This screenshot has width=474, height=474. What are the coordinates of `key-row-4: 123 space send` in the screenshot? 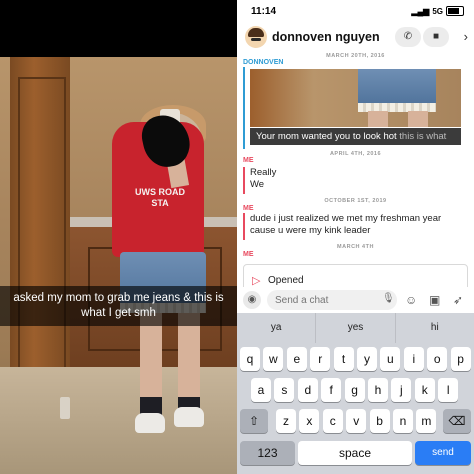 It's located at (355, 453).